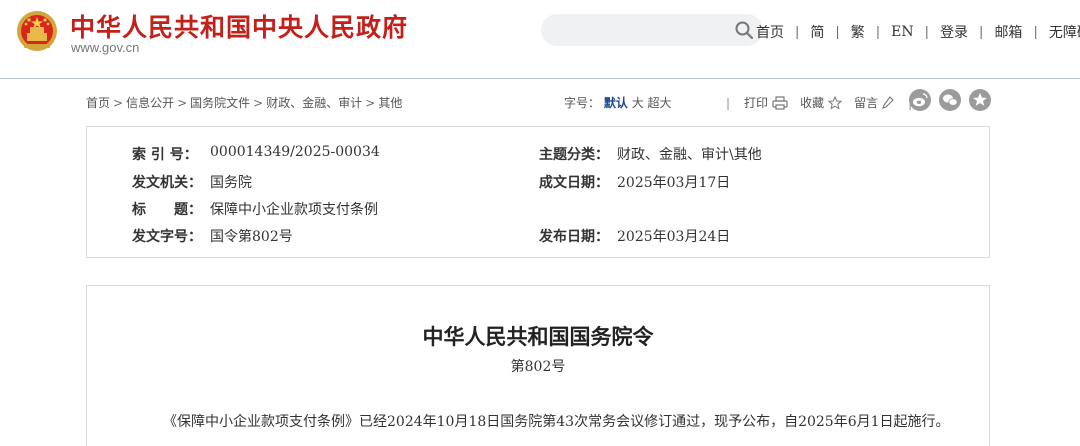  I want to click on meta-published-value: 2025年03月24日, so click(674, 237).